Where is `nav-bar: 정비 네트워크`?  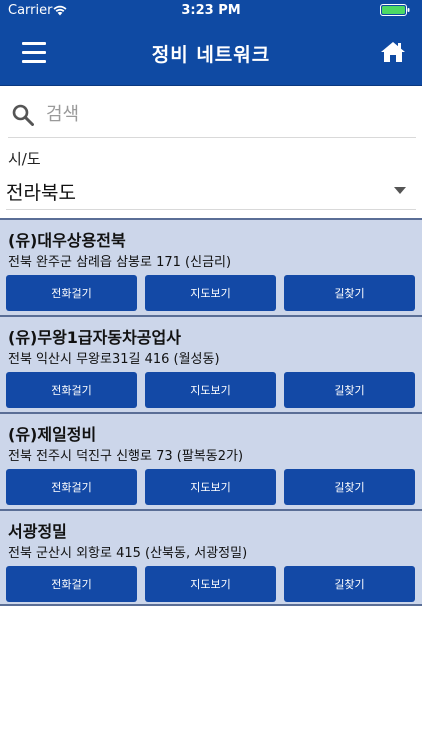
nav-bar: 정비 네트워크 is located at coordinates (211, 54).